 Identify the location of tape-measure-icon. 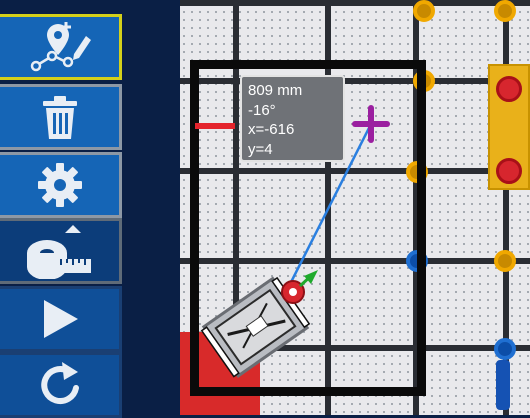
(58, 252).